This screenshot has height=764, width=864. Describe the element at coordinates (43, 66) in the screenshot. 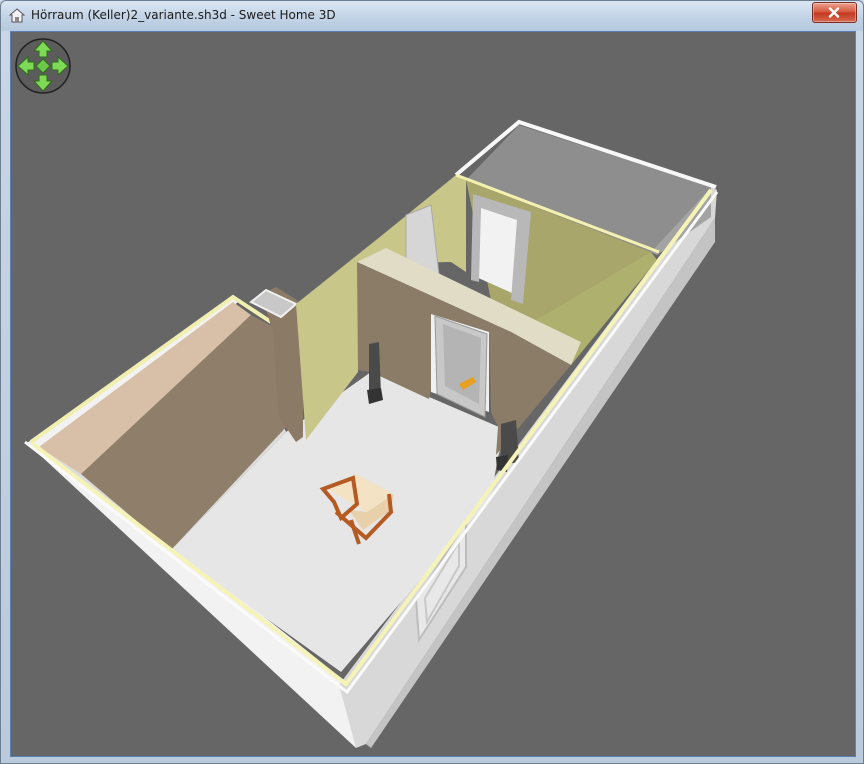

I see `navigation-control` at that location.